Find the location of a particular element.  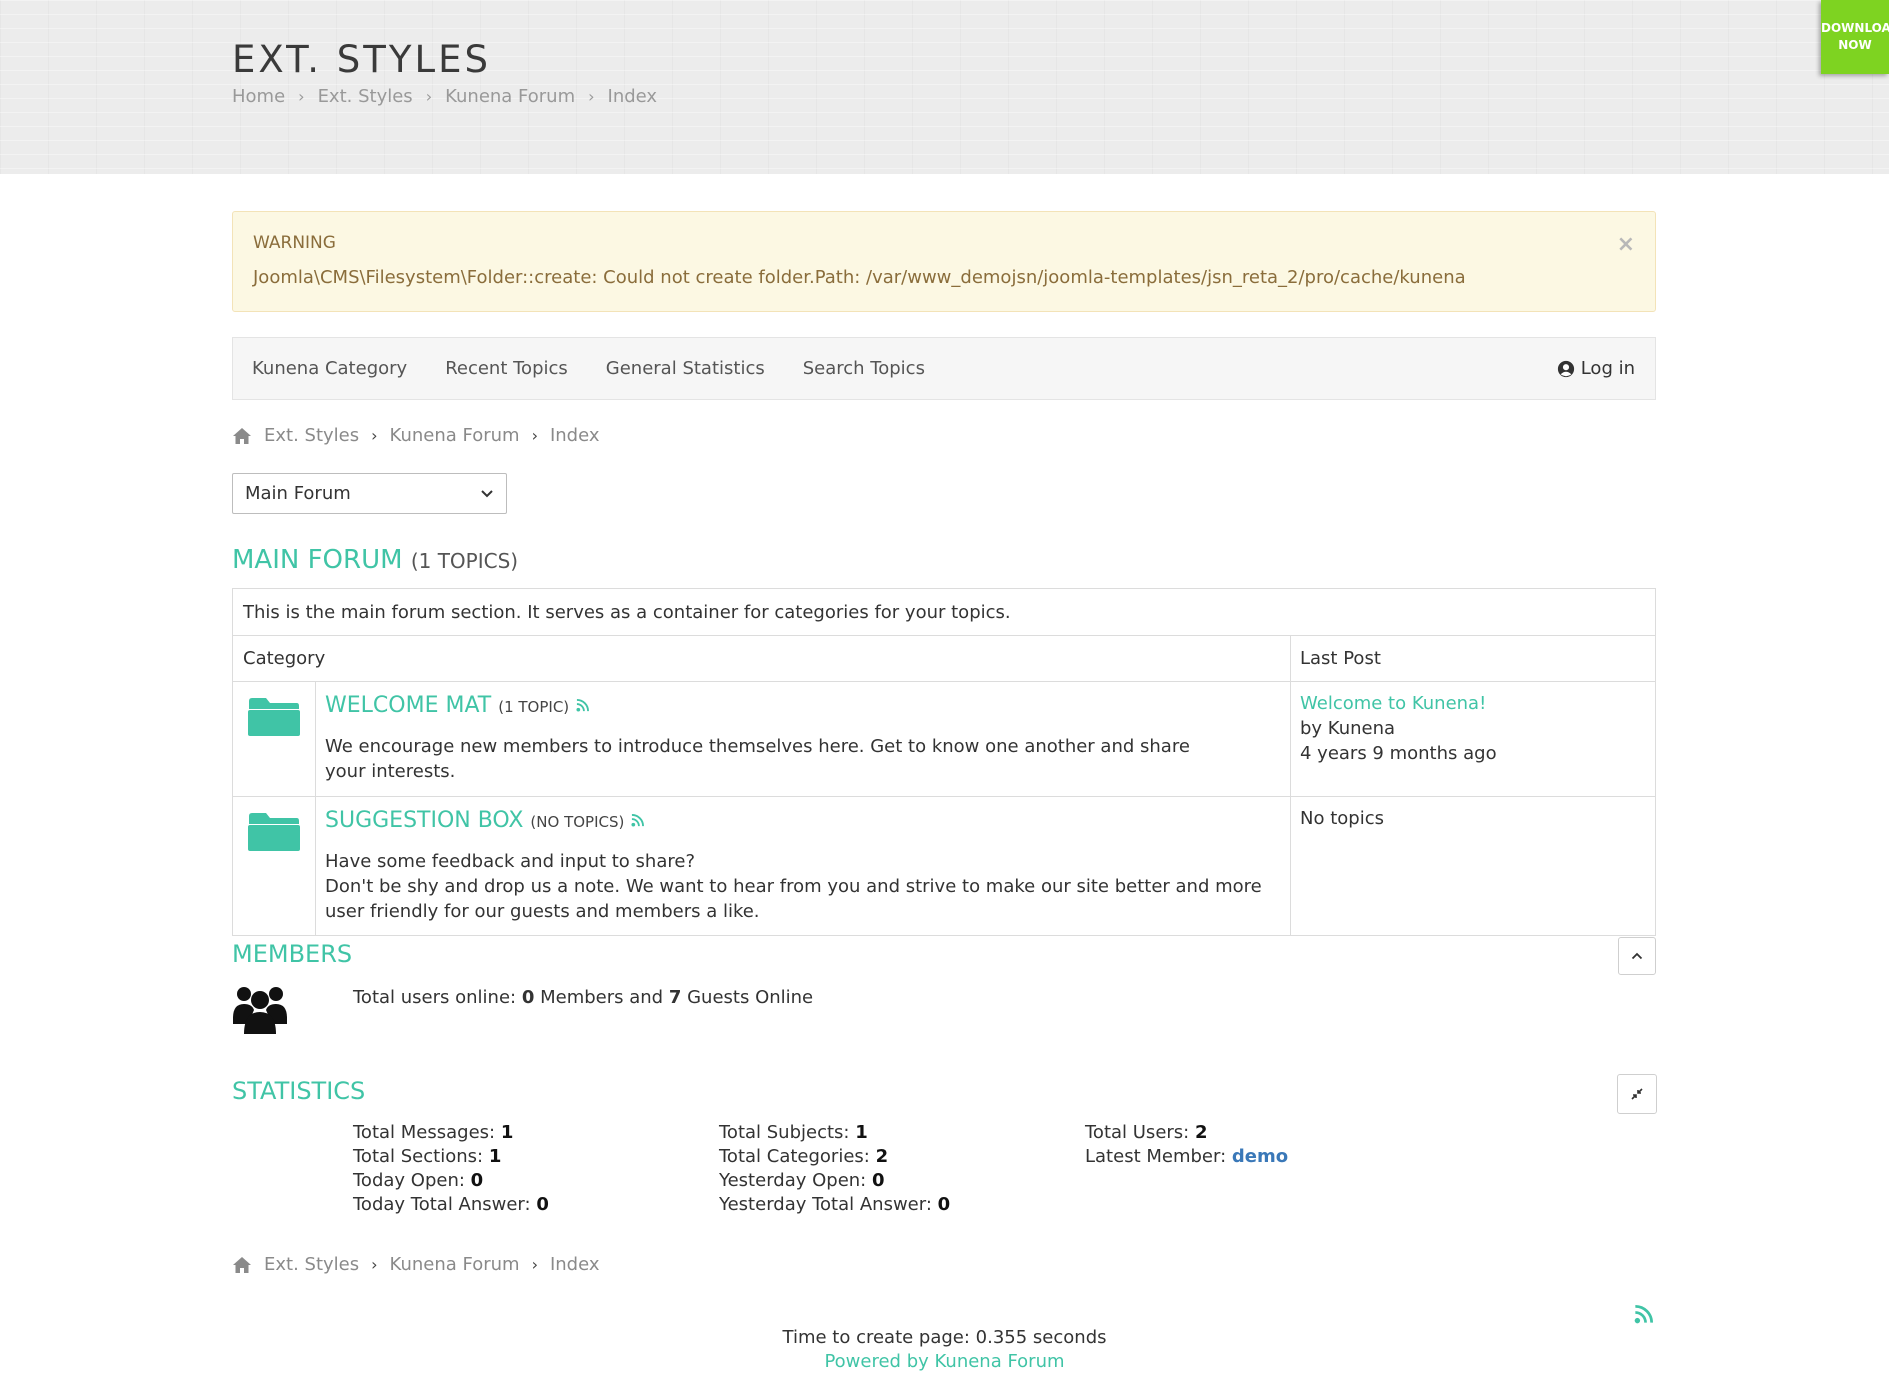

last-post-title: Welcome to Kunena! is located at coordinates (1398, 703).